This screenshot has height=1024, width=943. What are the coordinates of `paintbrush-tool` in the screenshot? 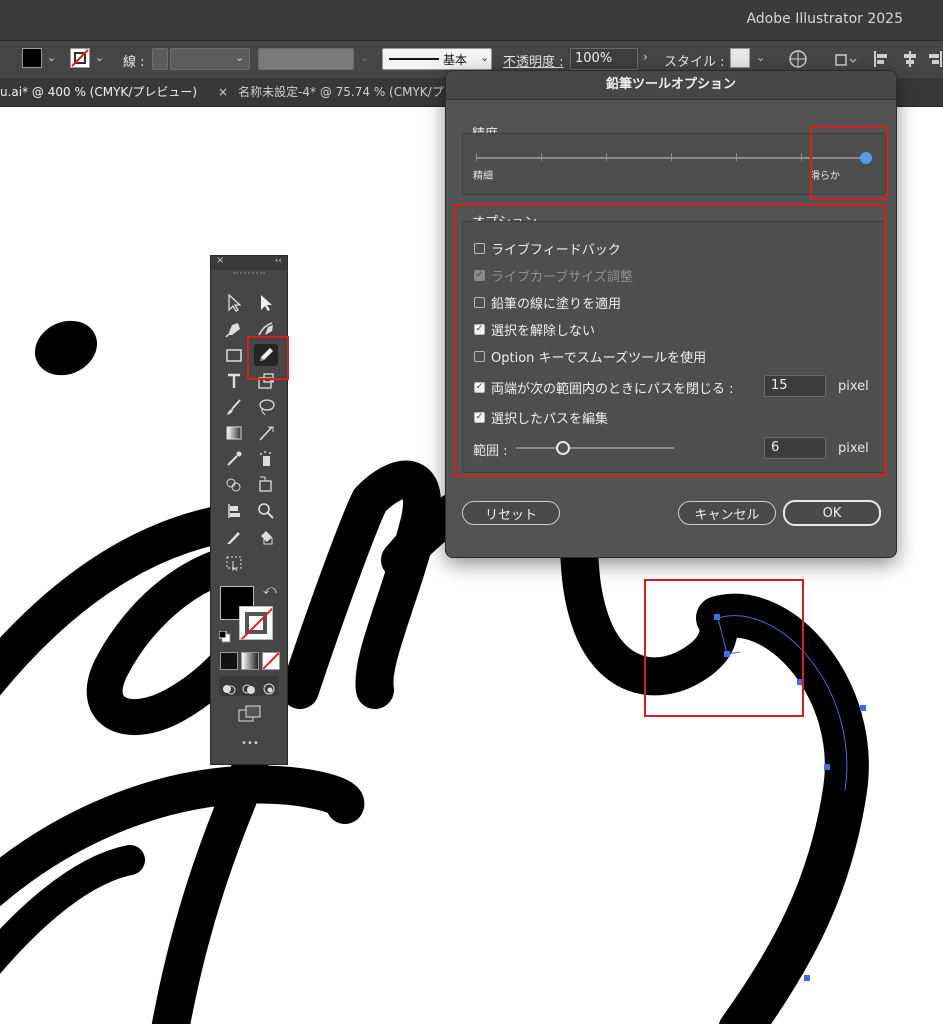 It's located at (234, 407).